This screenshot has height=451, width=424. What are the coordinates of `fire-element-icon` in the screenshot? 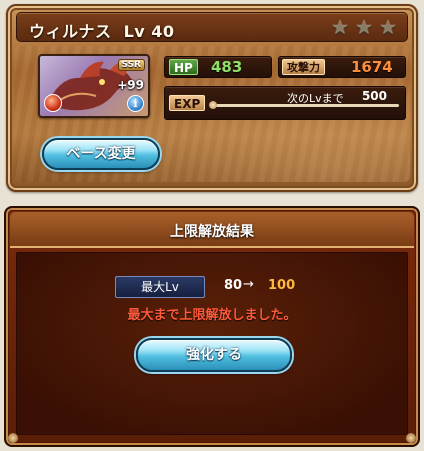 It's located at (53, 103).